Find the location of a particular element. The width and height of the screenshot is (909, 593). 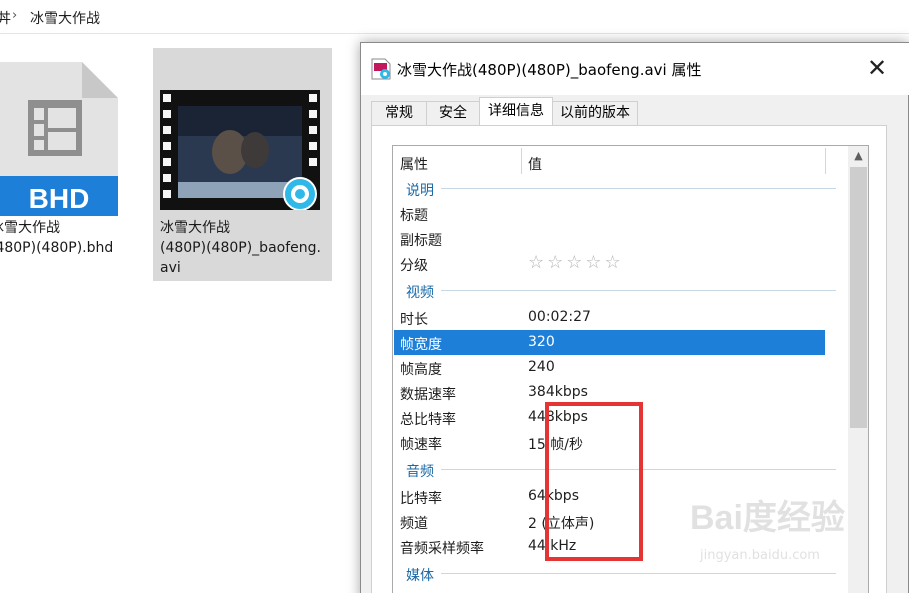

dialog-titlebar: 冰雪大作战(480P)(480P)_baofeng.avi 属性 ✕ is located at coordinates (635, 69).